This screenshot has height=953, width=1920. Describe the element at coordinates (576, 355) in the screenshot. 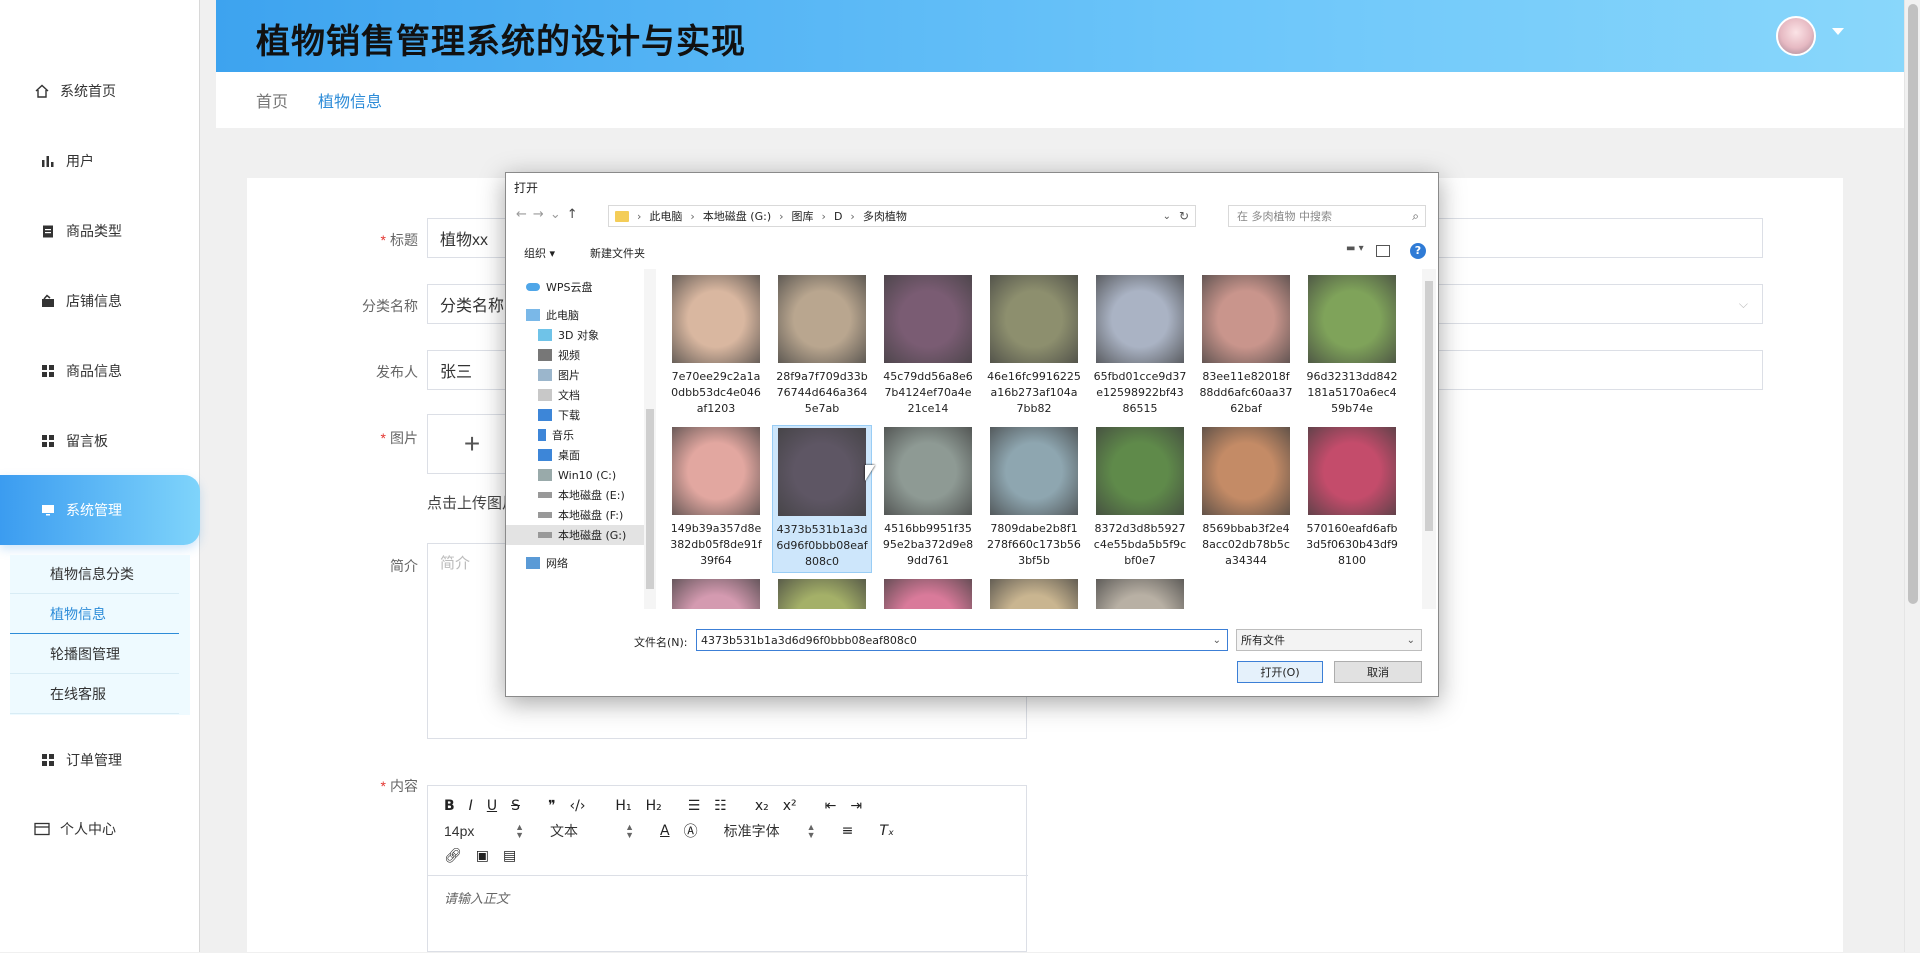

I see `tree-item-video: 视频` at that location.